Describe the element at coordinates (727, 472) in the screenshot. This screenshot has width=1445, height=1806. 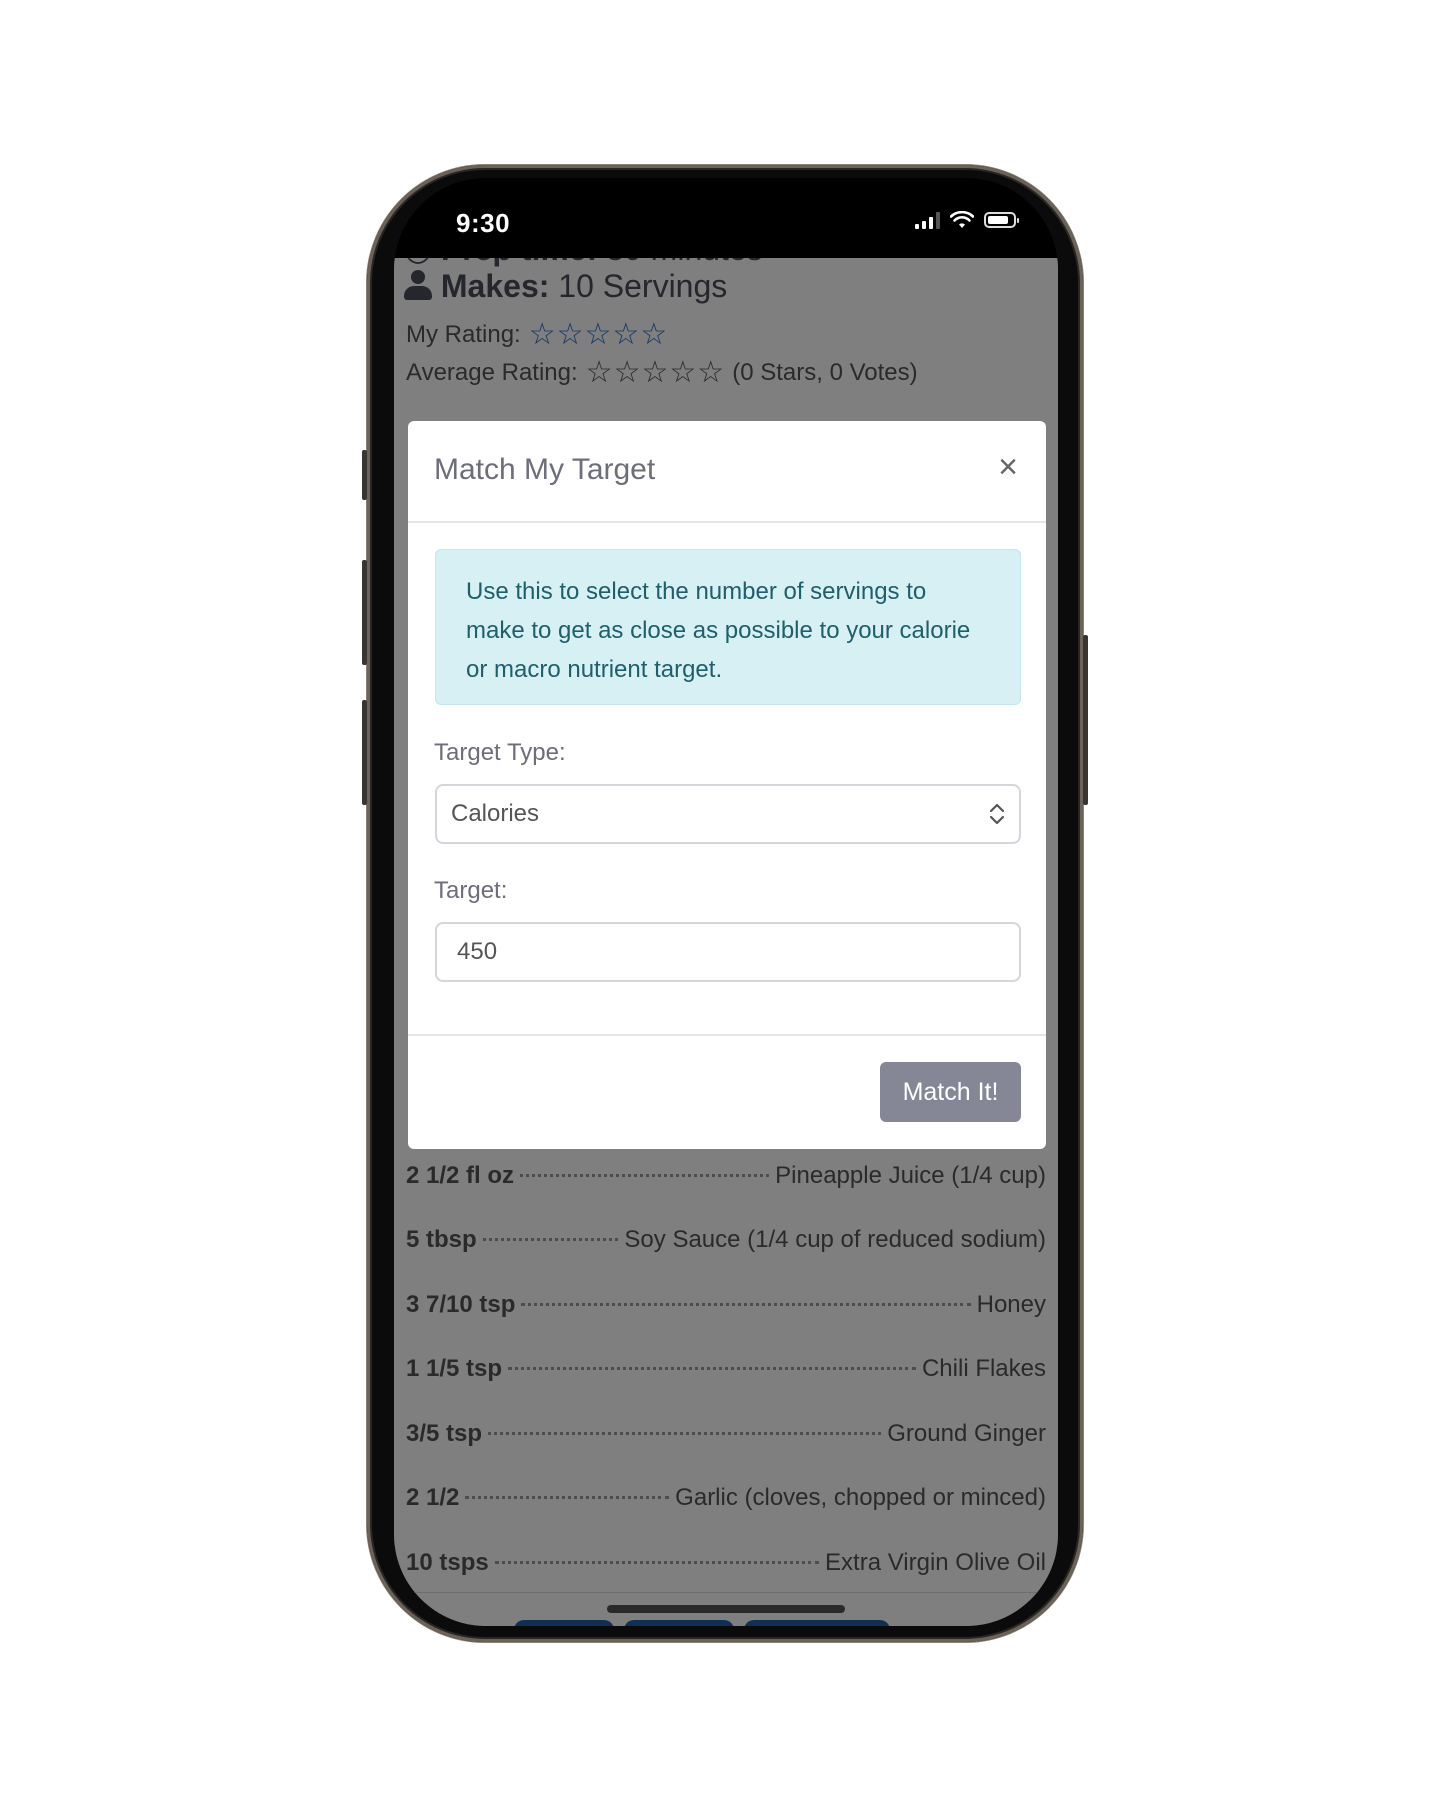
I see `modal-header: Match My Target ×` at that location.